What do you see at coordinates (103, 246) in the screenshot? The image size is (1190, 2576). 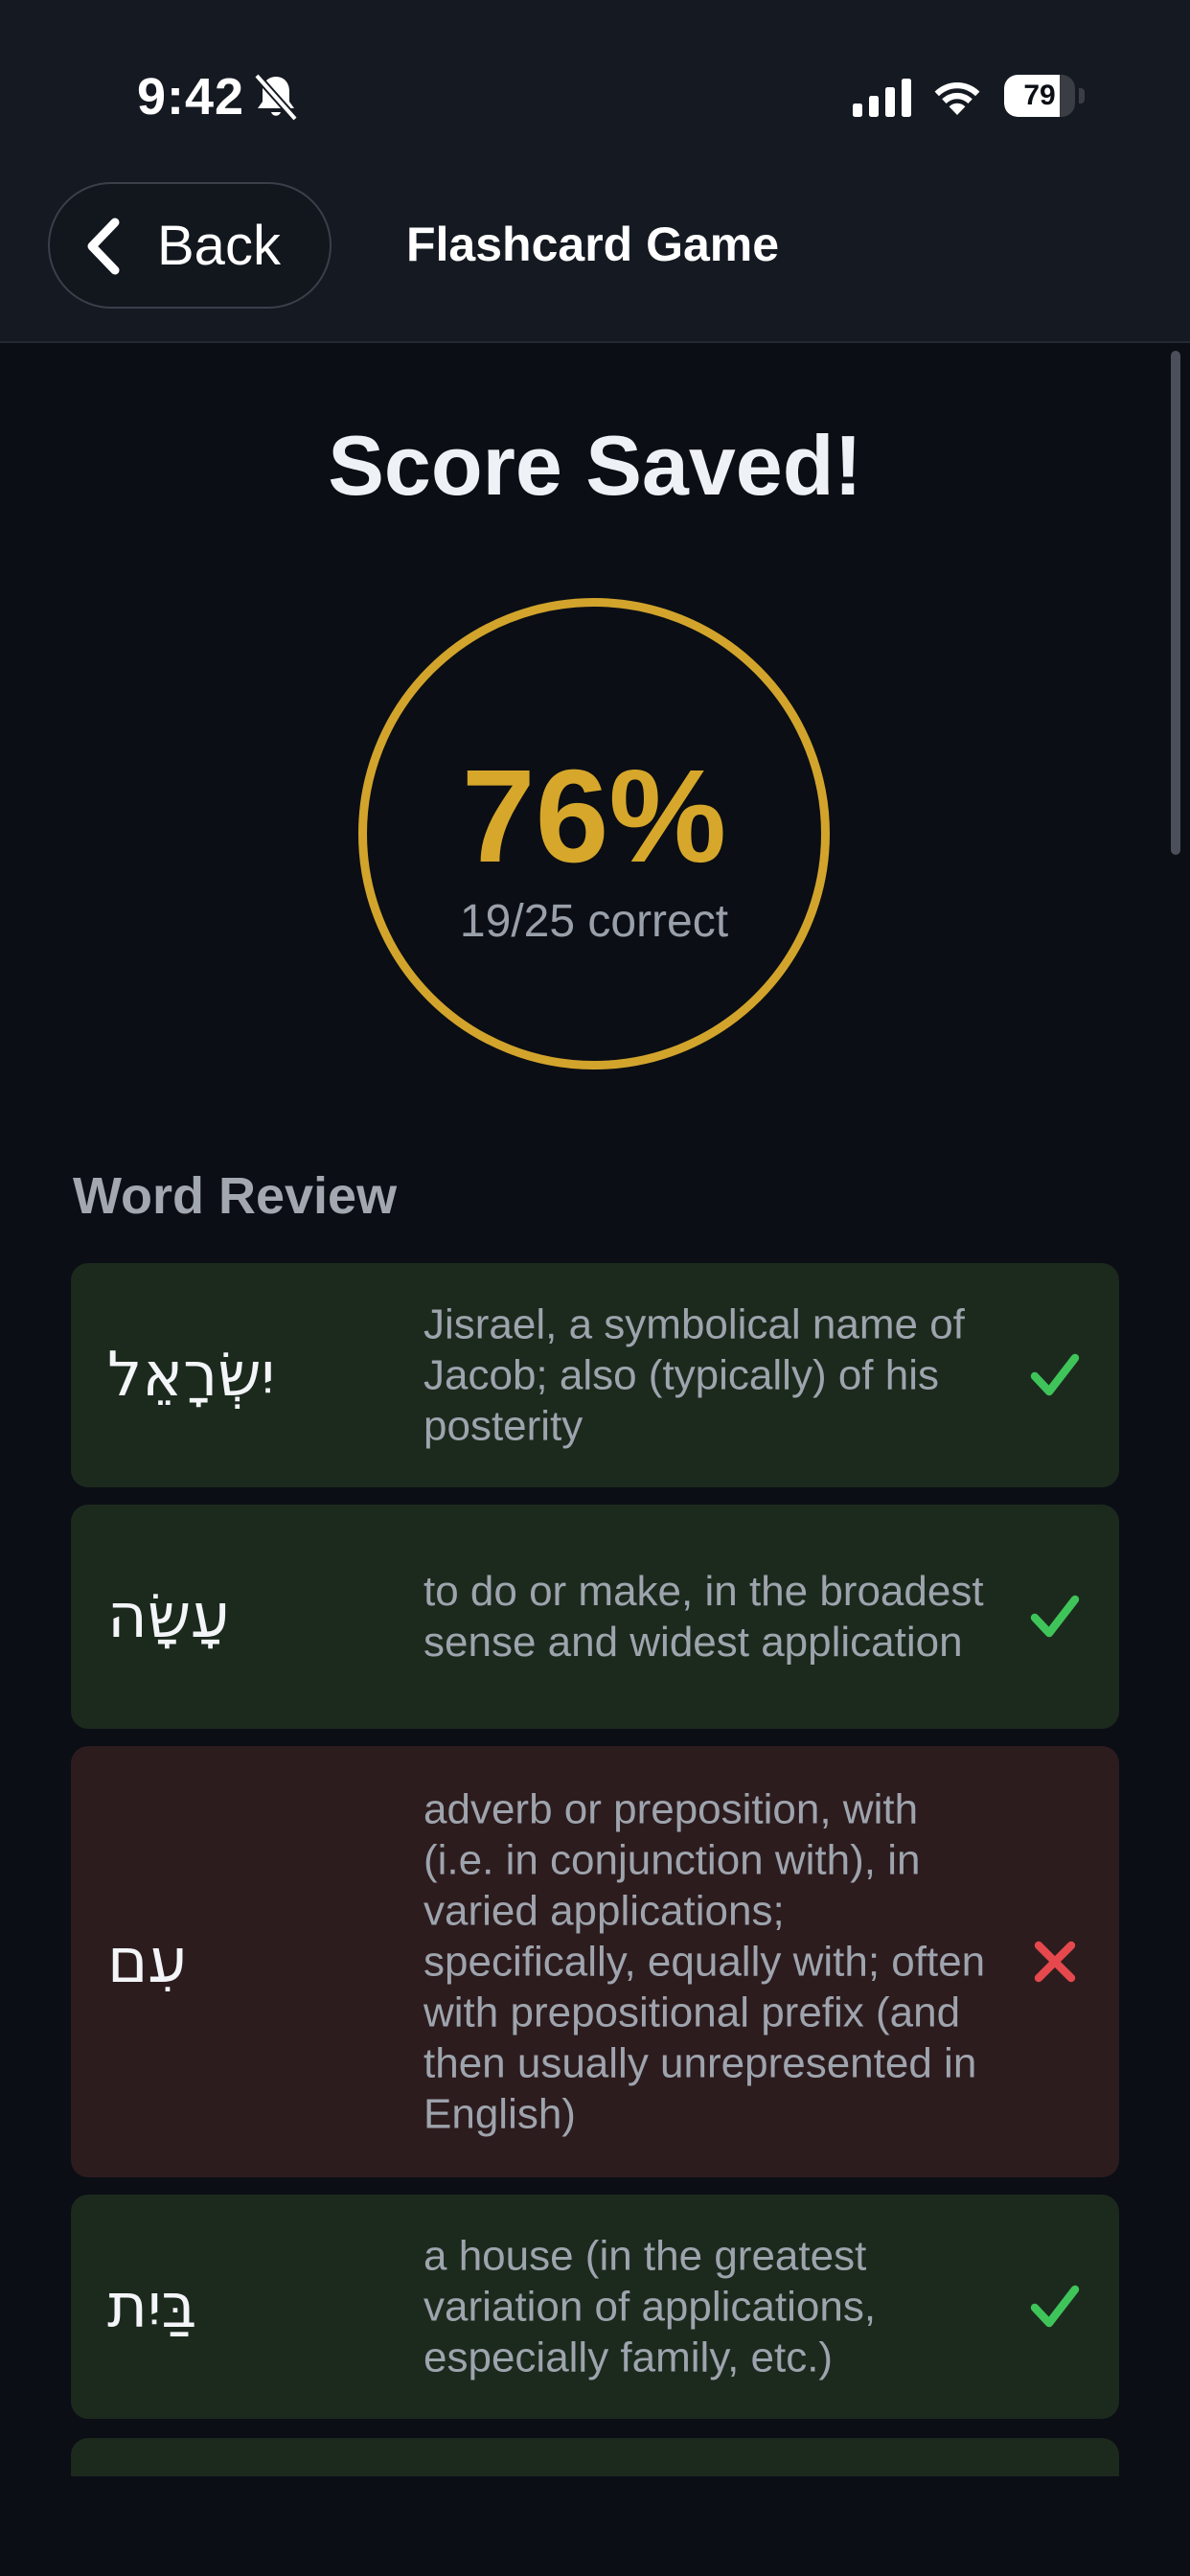 I see `chevron-left-icon` at bounding box center [103, 246].